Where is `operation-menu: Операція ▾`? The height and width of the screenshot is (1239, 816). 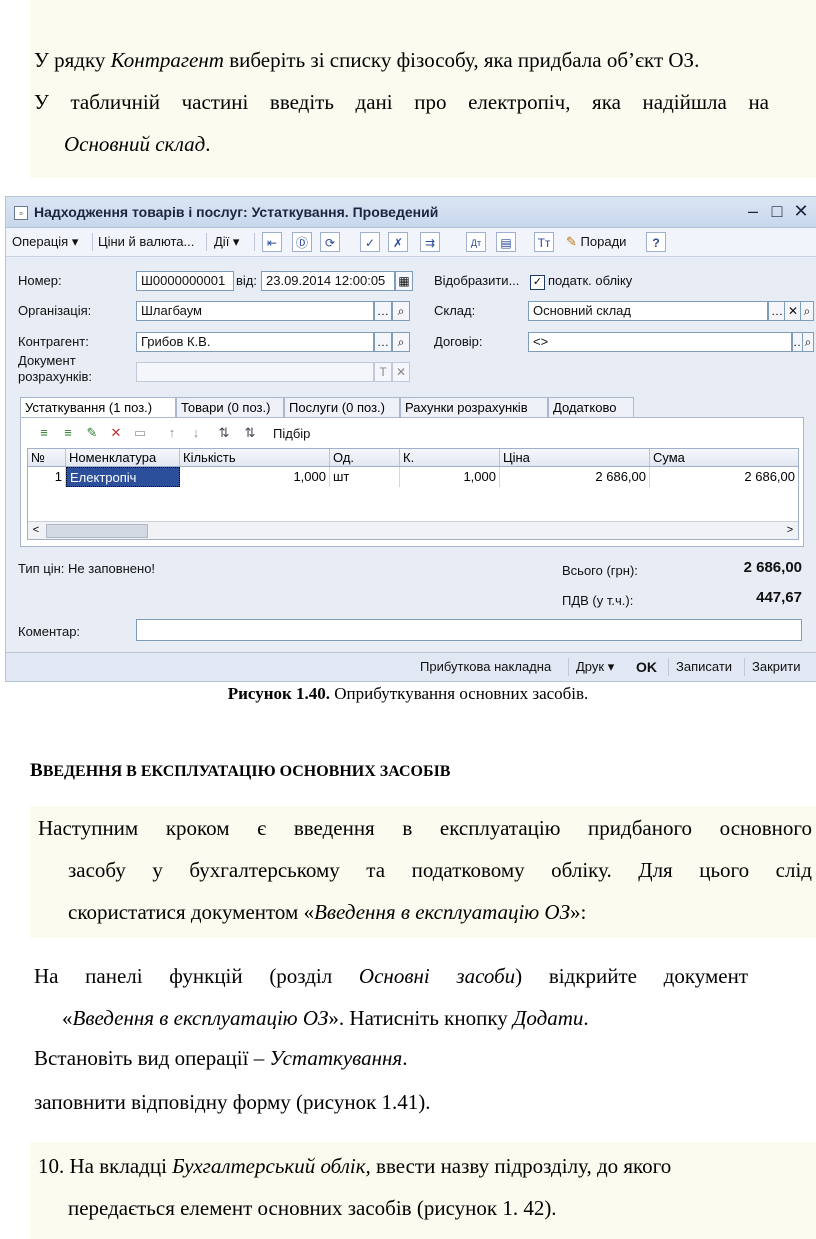 operation-menu: Операція ▾ is located at coordinates (45, 242).